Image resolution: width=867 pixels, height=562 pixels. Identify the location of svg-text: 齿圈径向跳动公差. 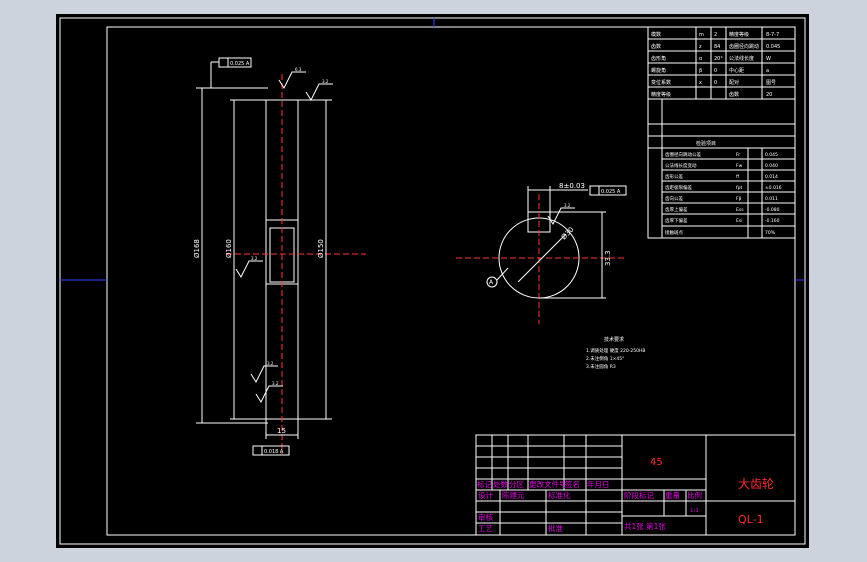
(683, 154).